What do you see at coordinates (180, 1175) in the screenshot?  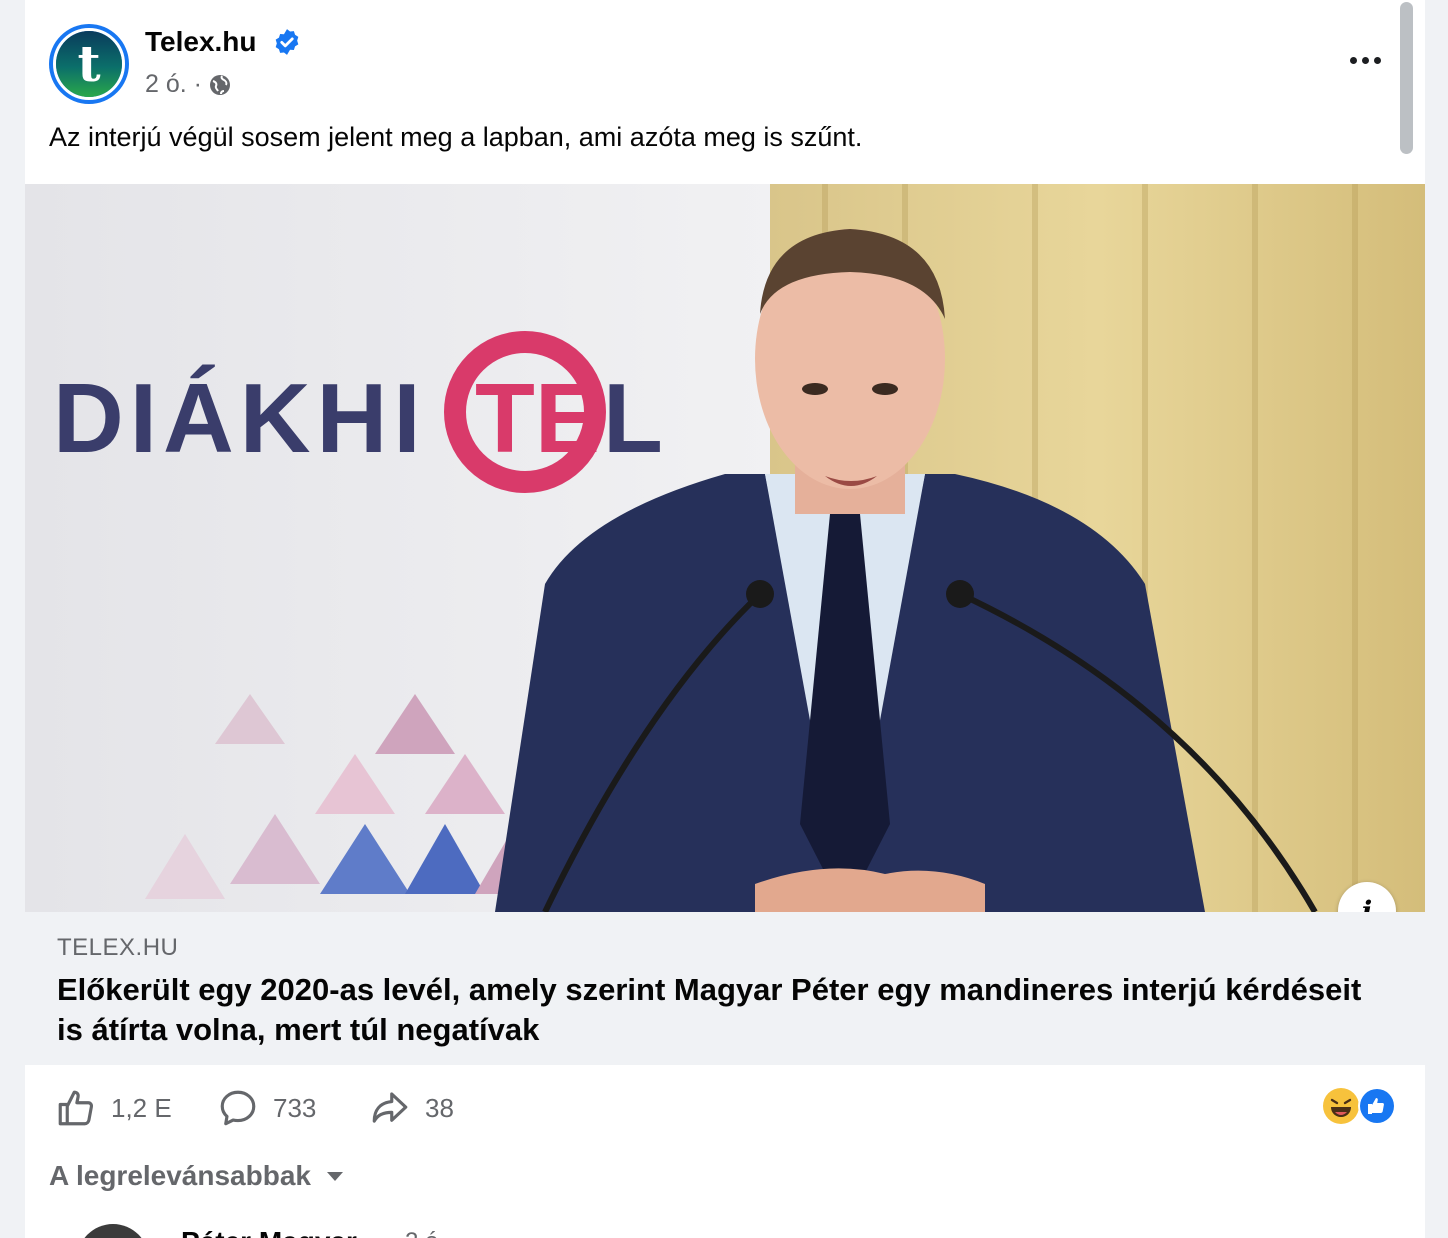 I see `sort-label: A legrelevánsabbak` at bounding box center [180, 1175].